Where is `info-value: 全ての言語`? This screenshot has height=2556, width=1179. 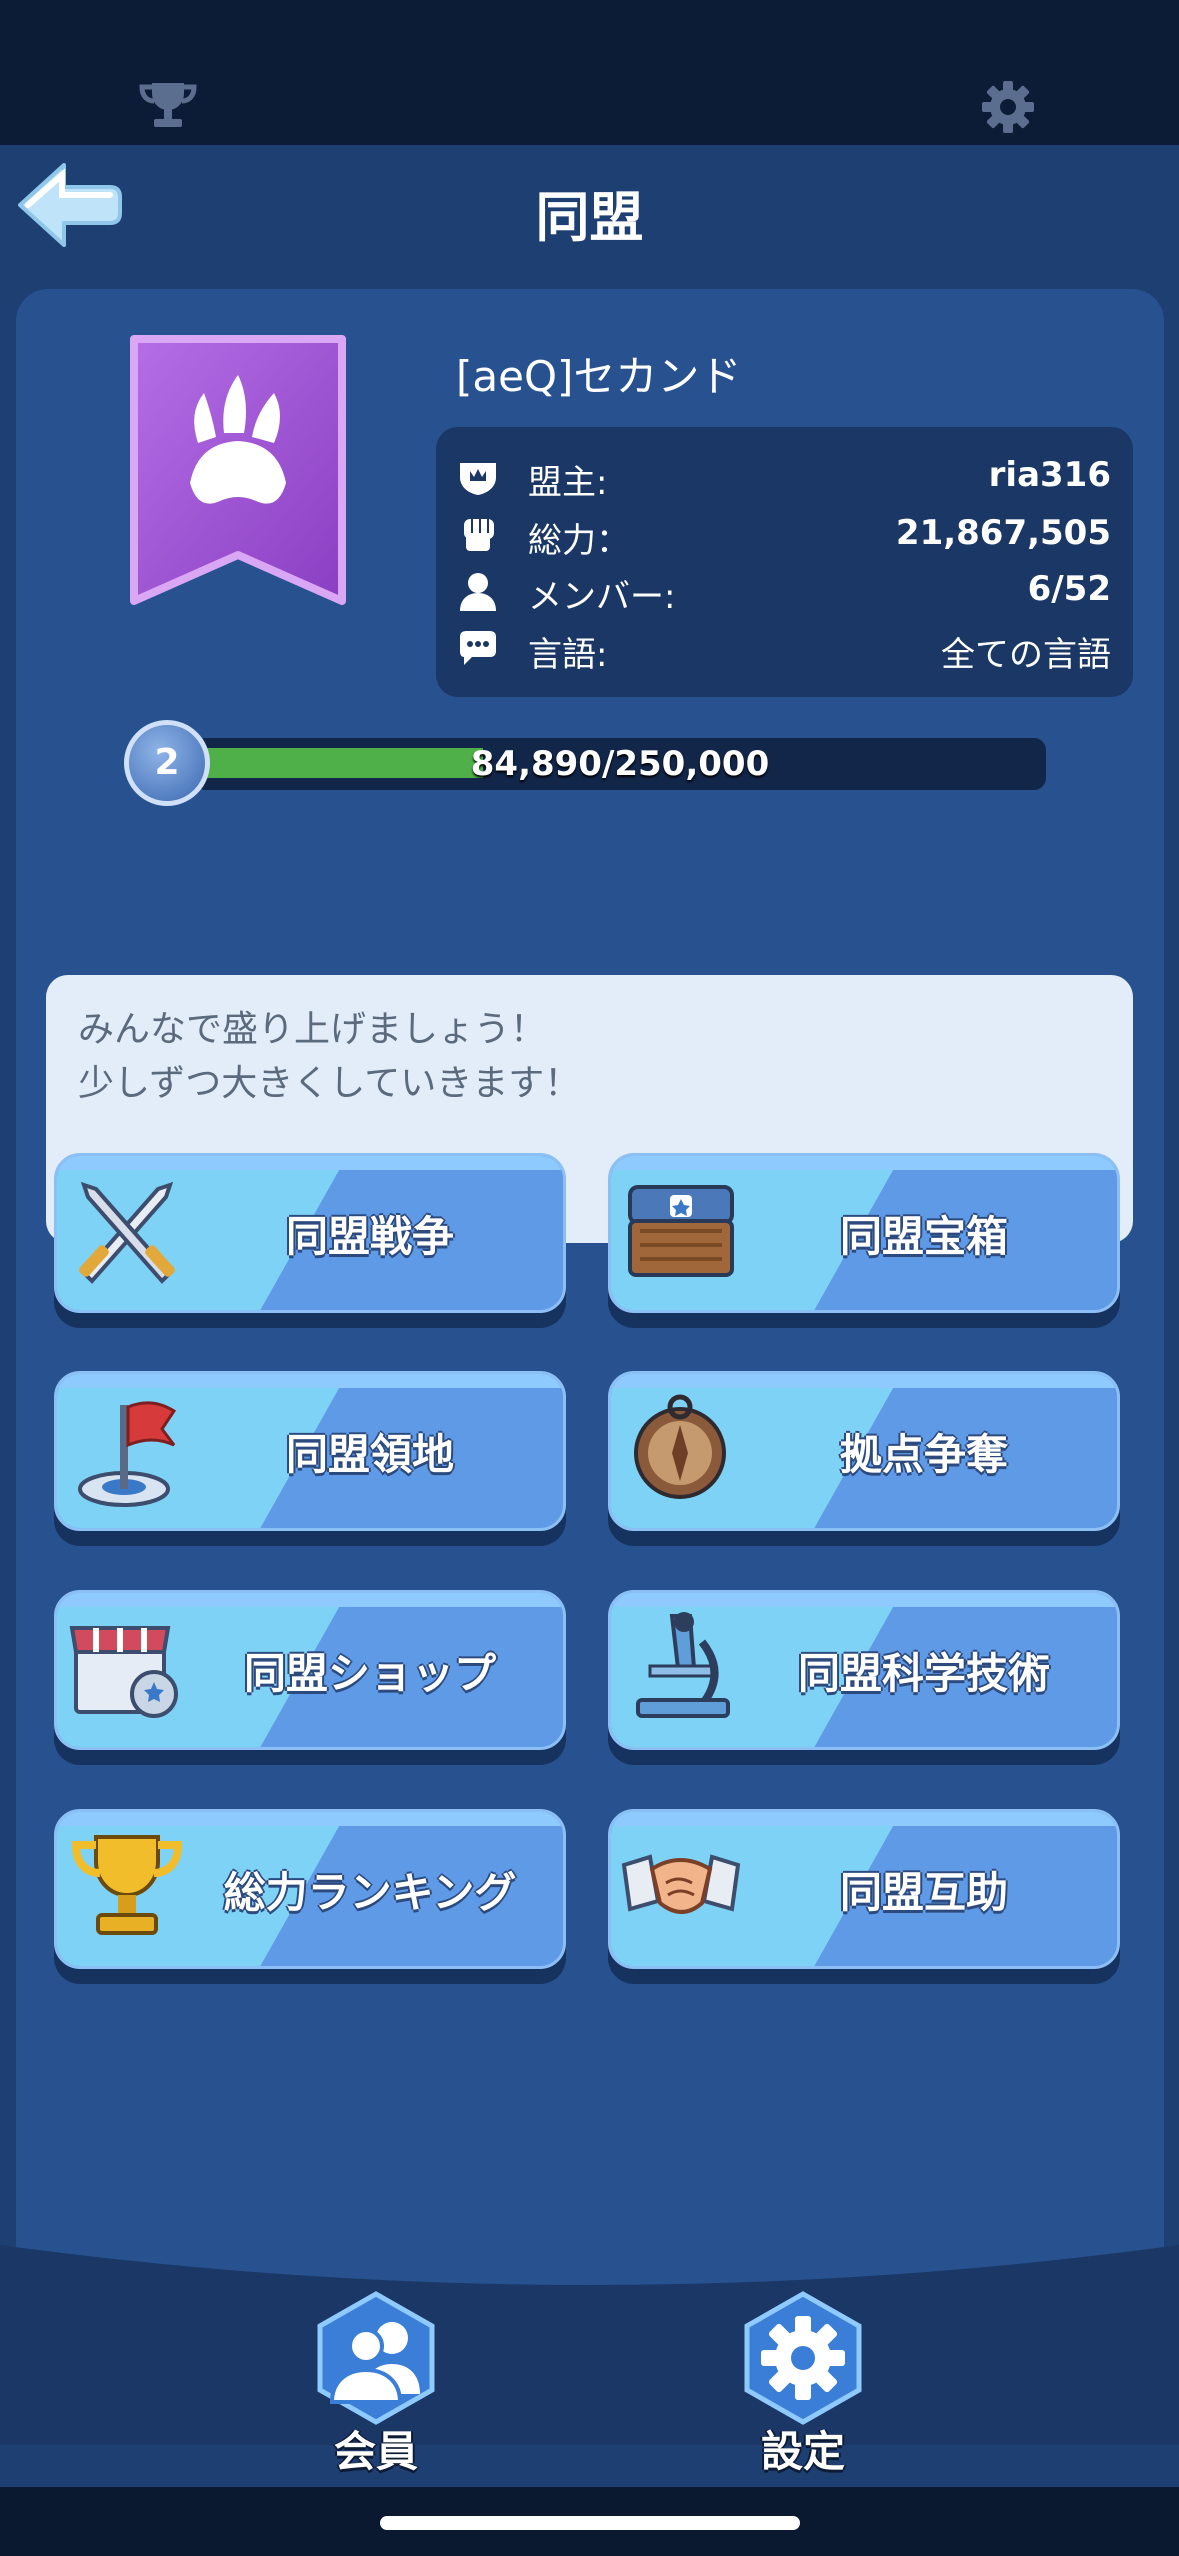
info-value: 全ての言語 is located at coordinates (1026, 655).